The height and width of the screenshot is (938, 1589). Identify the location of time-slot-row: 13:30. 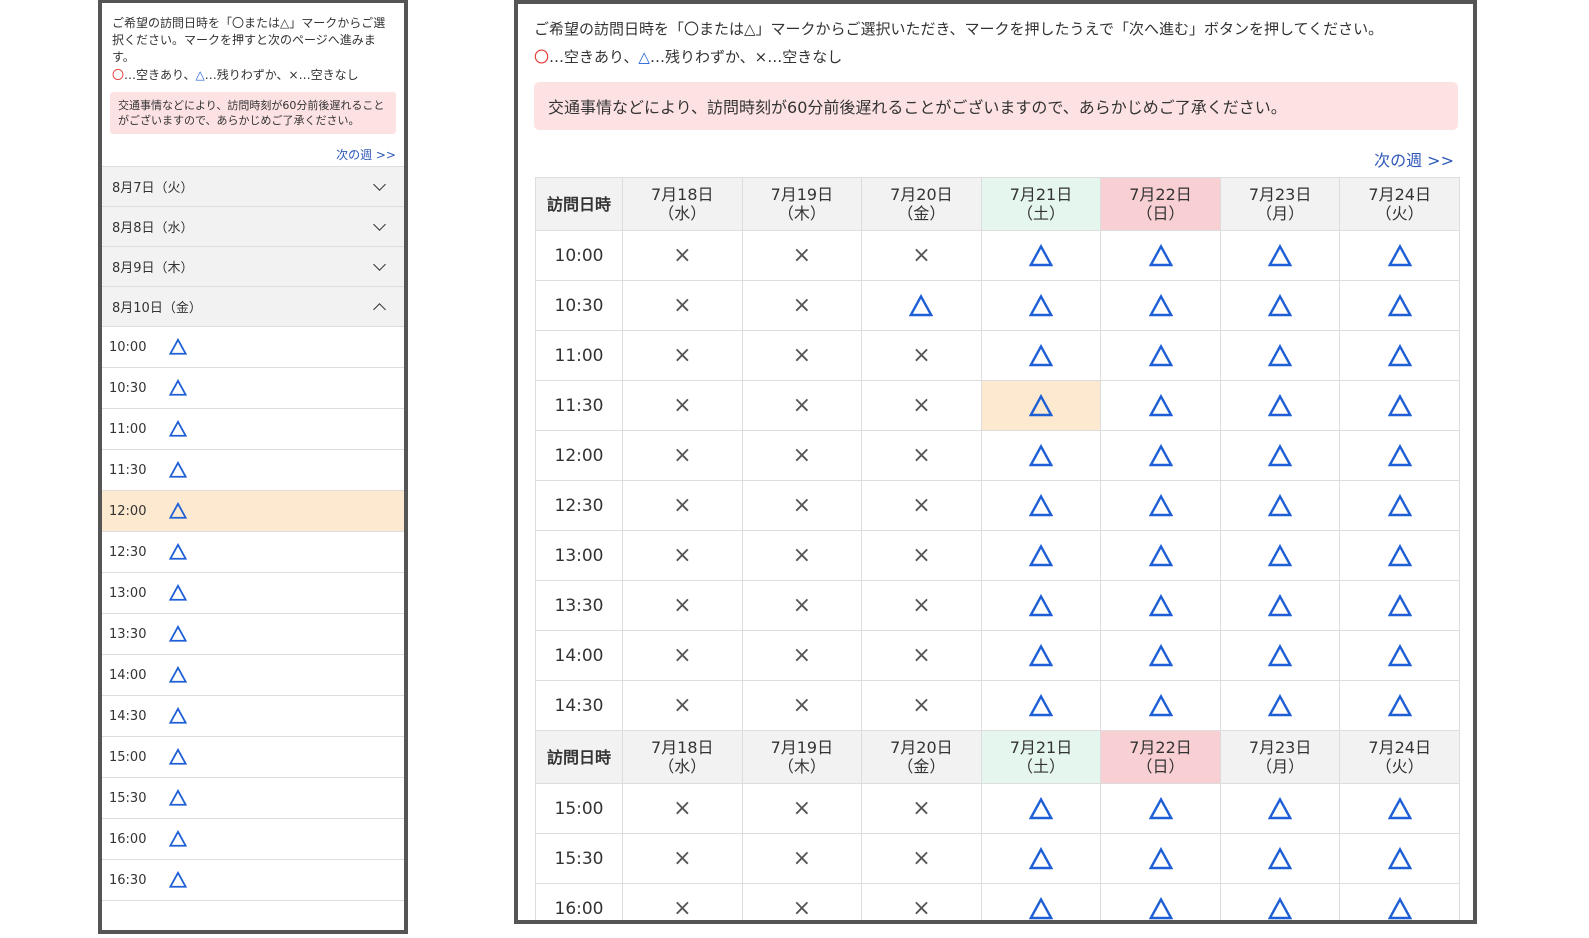
(253, 634).